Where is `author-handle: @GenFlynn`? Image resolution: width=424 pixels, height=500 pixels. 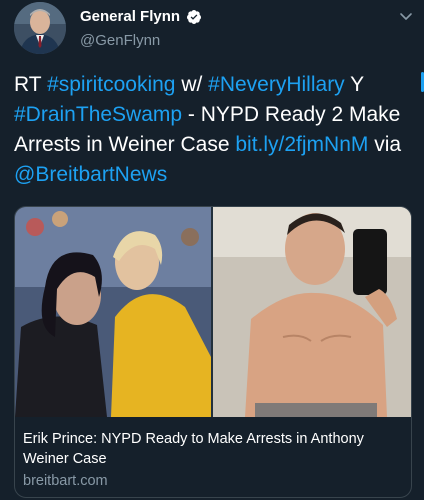
author-handle: @GenFlynn is located at coordinates (120, 40).